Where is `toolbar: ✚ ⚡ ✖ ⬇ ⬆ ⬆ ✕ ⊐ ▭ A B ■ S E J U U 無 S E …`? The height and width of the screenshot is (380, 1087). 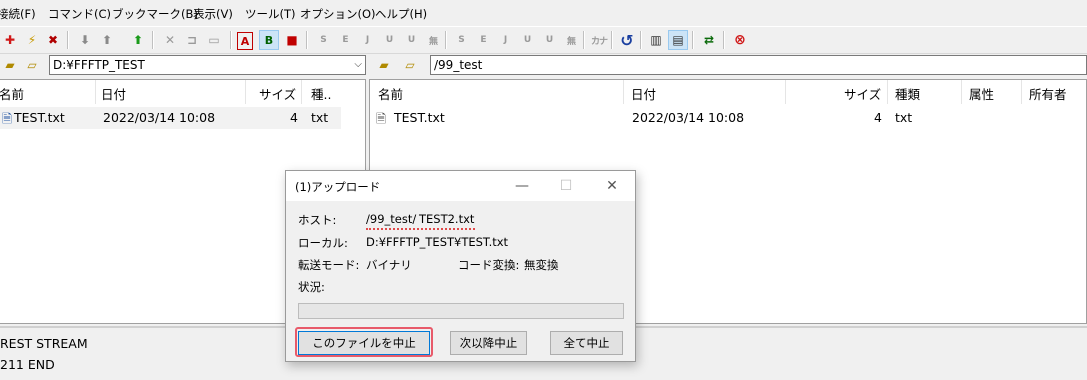 toolbar: ✚ ⚡ ✖ ⬇ ⬆ ⬆ ✕ ⊐ ▭ A B ■ S E J U U 無 S E … is located at coordinates (543, 40).